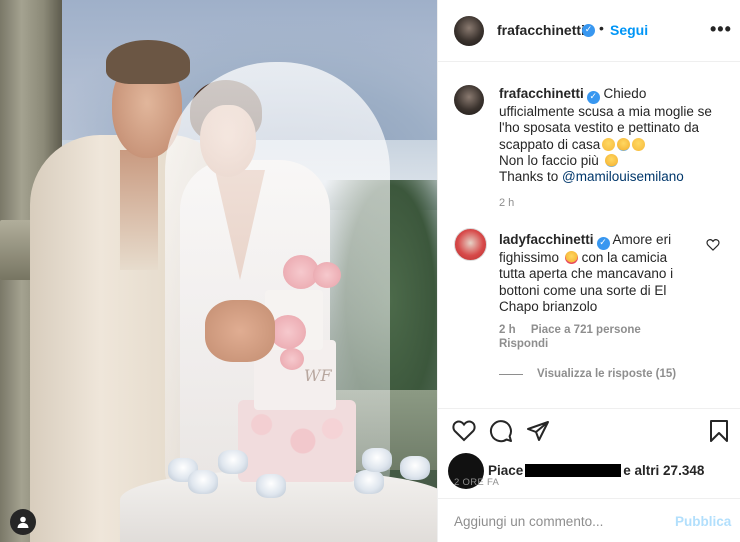  What do you see at coordinates (506, 203) in the screenshot?
I see `caption-timestamp: 2 h` at bounding box center [506, 203].